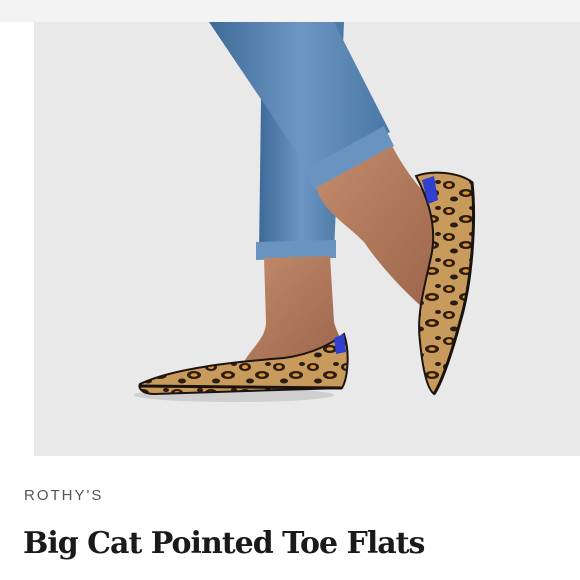 This screenshot has width=580, height=580. I want to click on brand-name: ROTHY'S, so click(63, 495).